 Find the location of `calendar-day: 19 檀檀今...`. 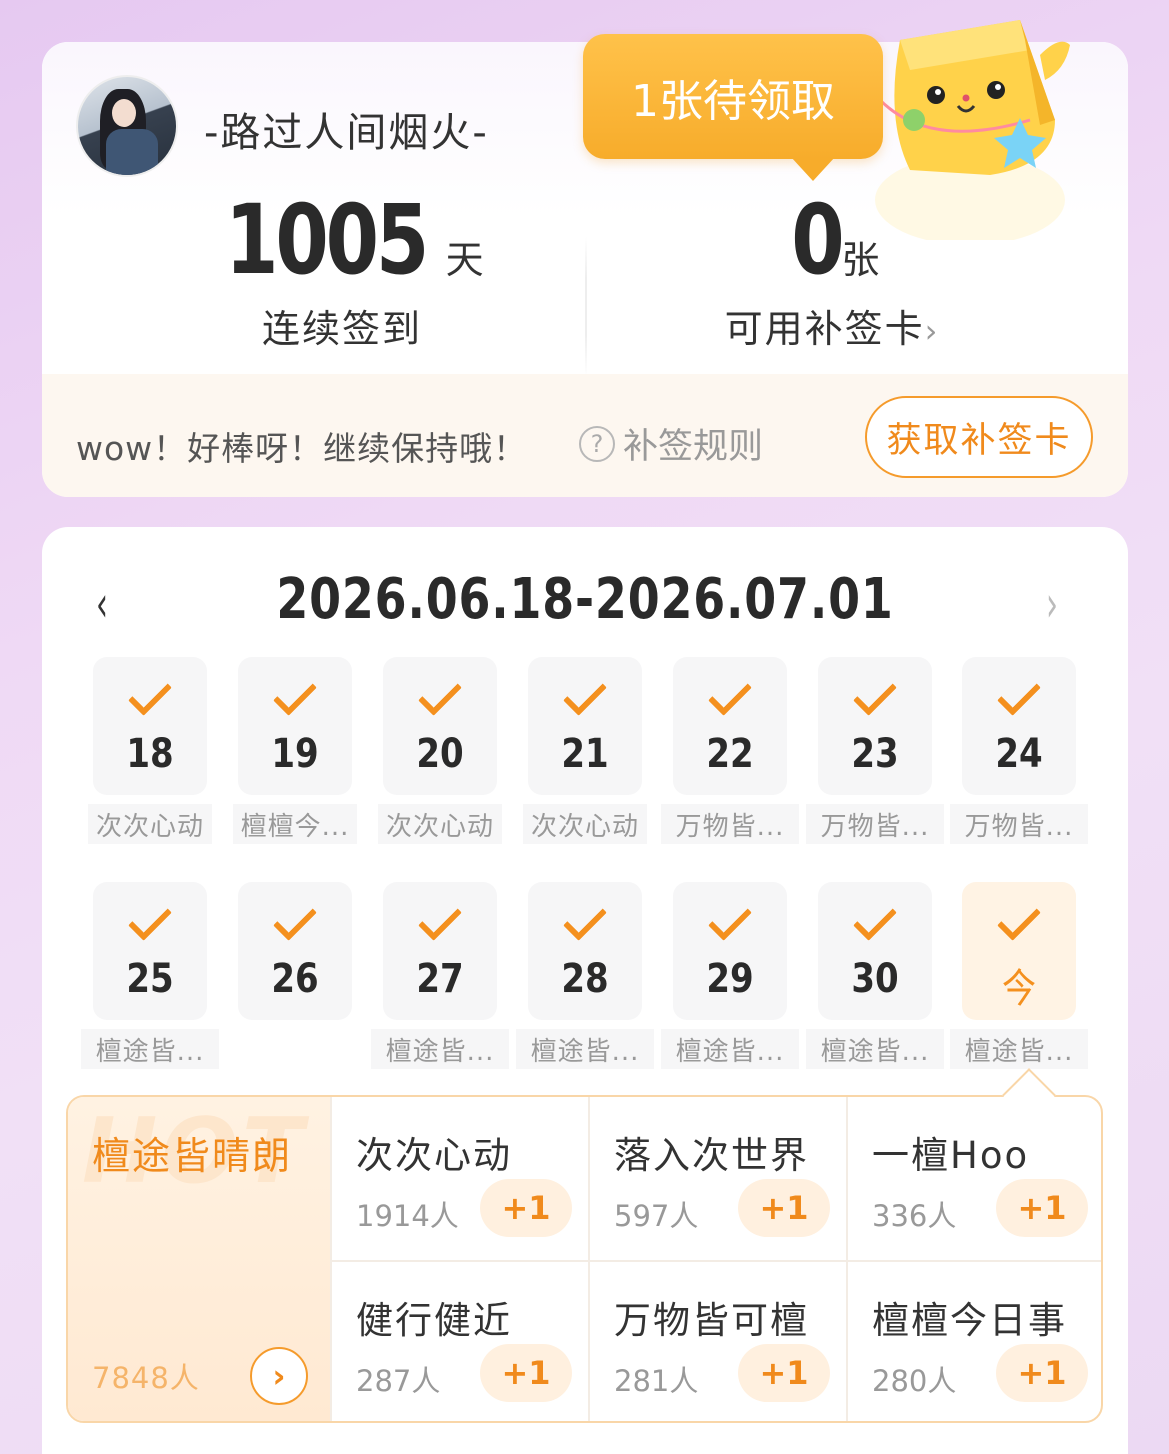

calendar-day: 19 檀檀今... is located at coordinates (295, 750).